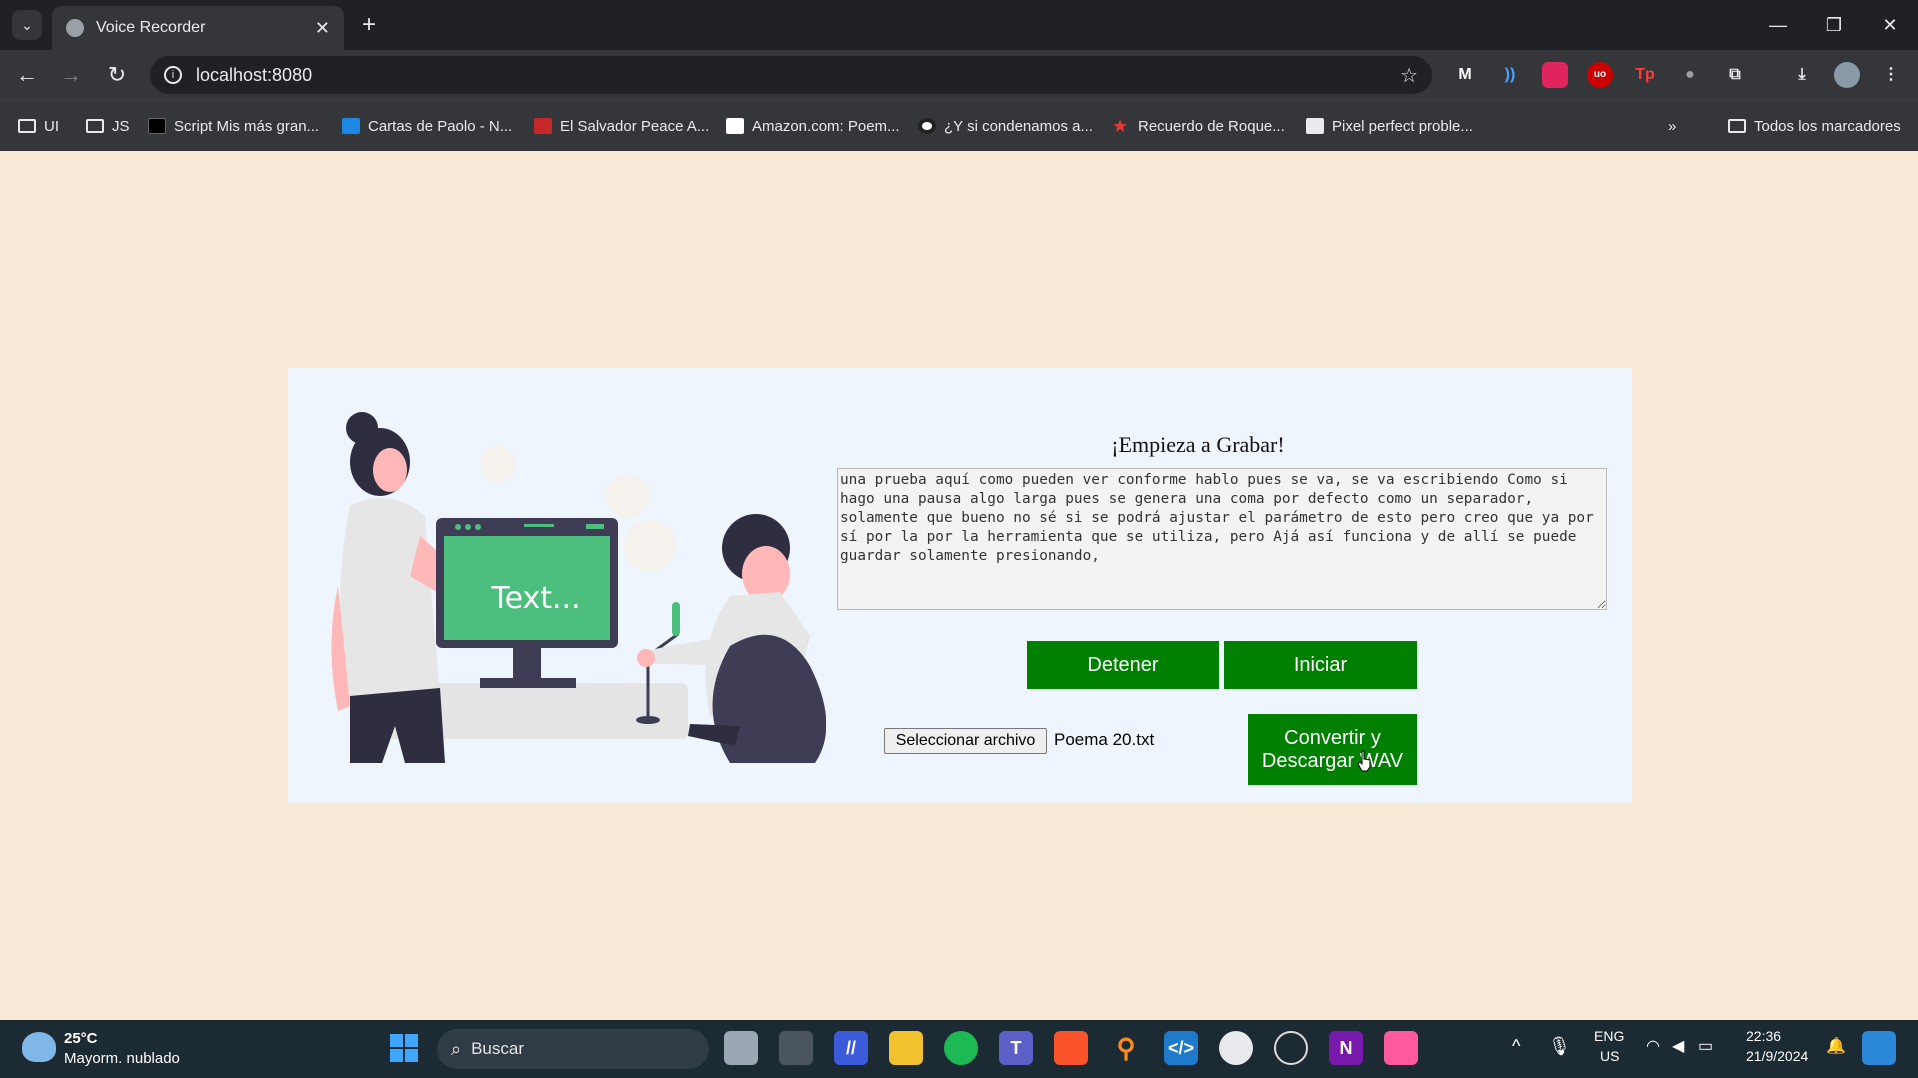 Image resolution: width=1918 pixels, height=1078 pixels. Describe the element at coordinates (1320, 665) in the screenshot. I see `start-button: Iniciar` at that location.